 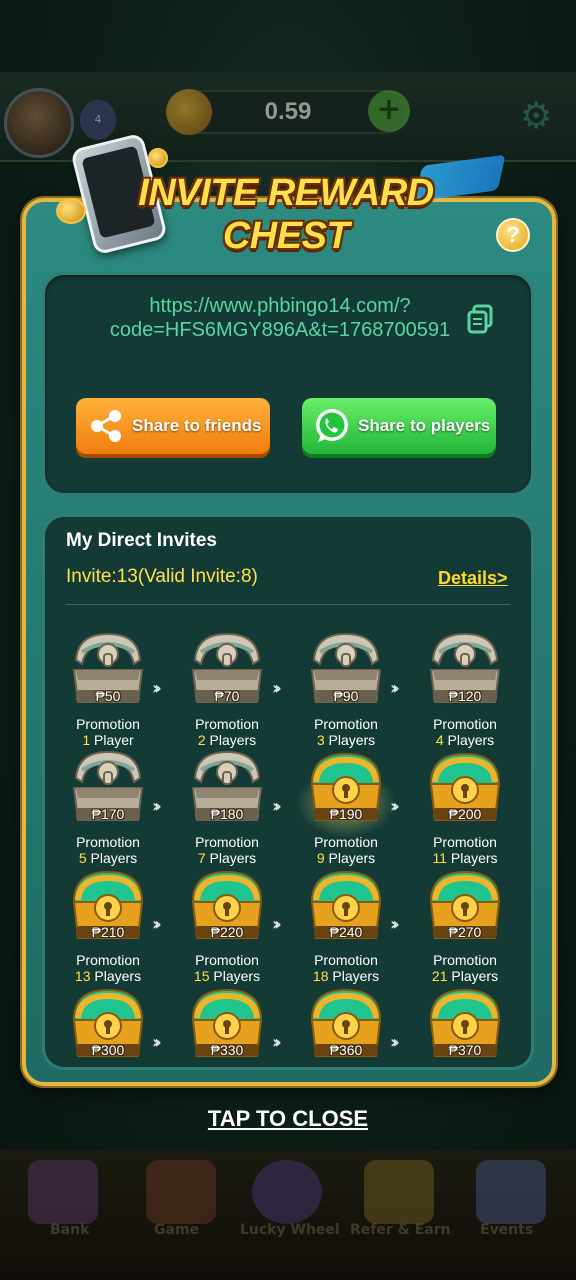 I want to click on direct-invites-title: My Direct Invites, so click(x=141, y=540).